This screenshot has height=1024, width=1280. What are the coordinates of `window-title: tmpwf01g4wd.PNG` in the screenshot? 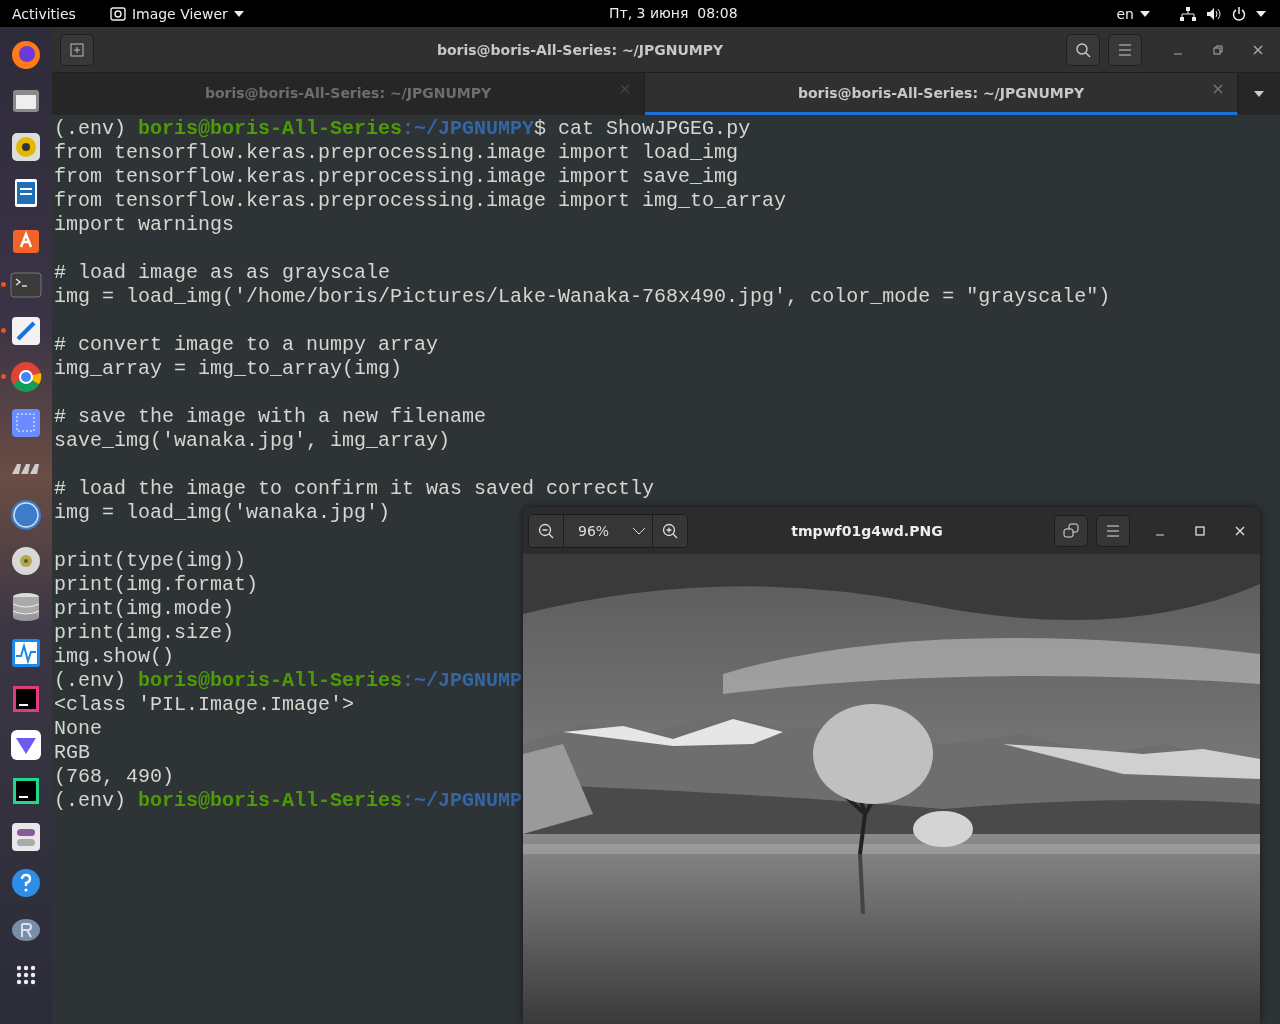 It's located at (867, 530).